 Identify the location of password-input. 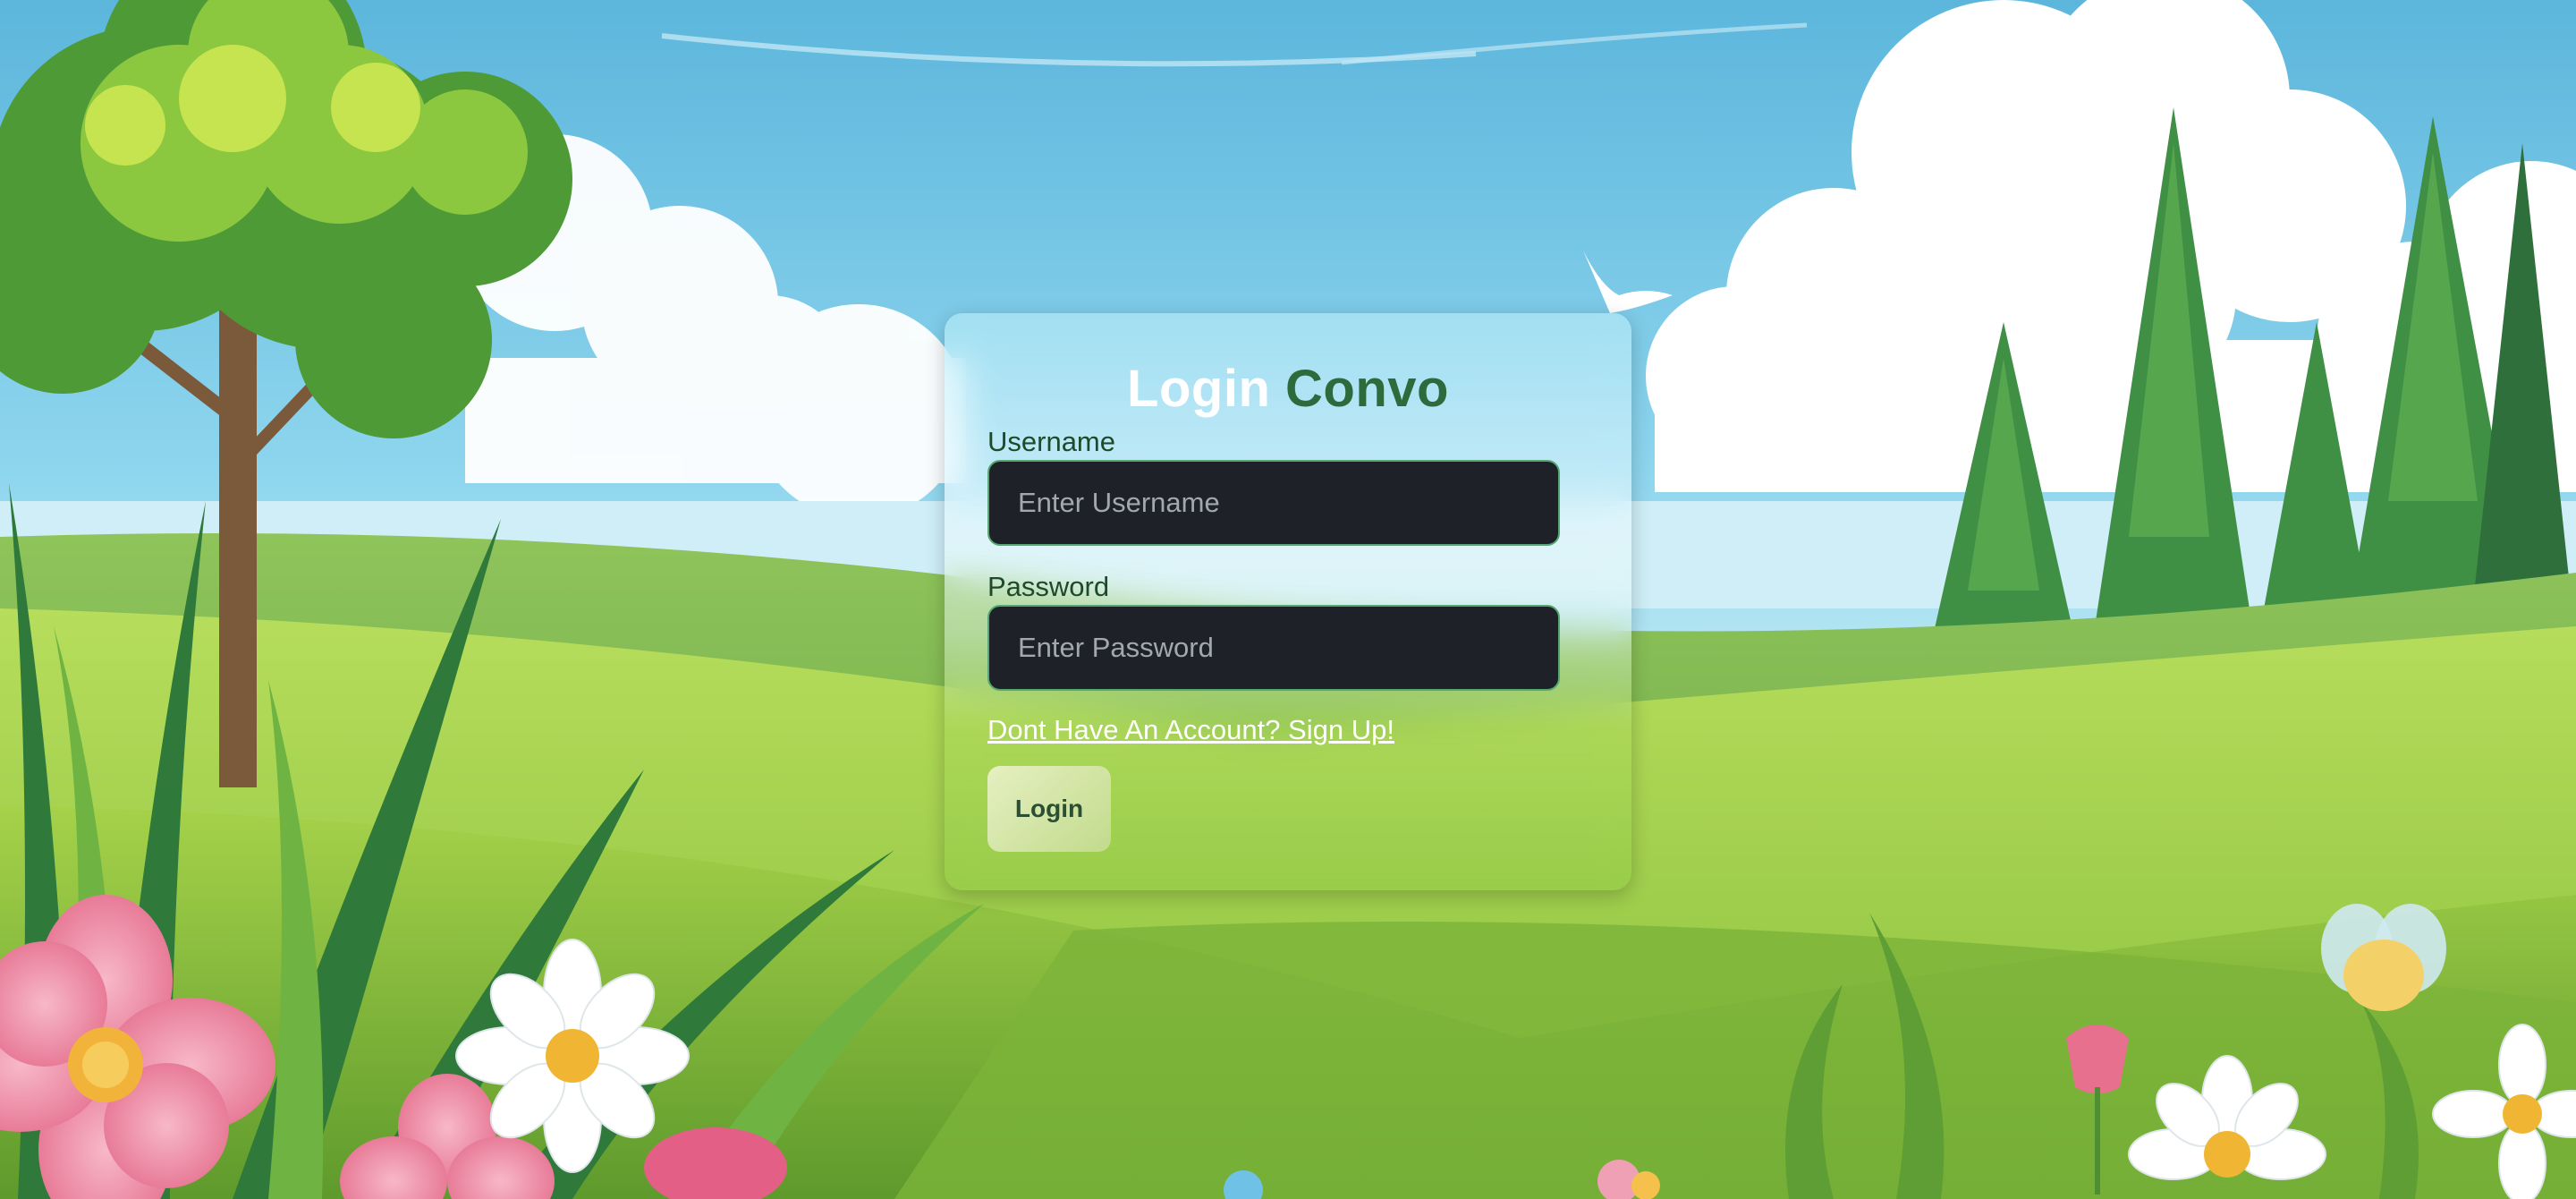
(1273, 648).